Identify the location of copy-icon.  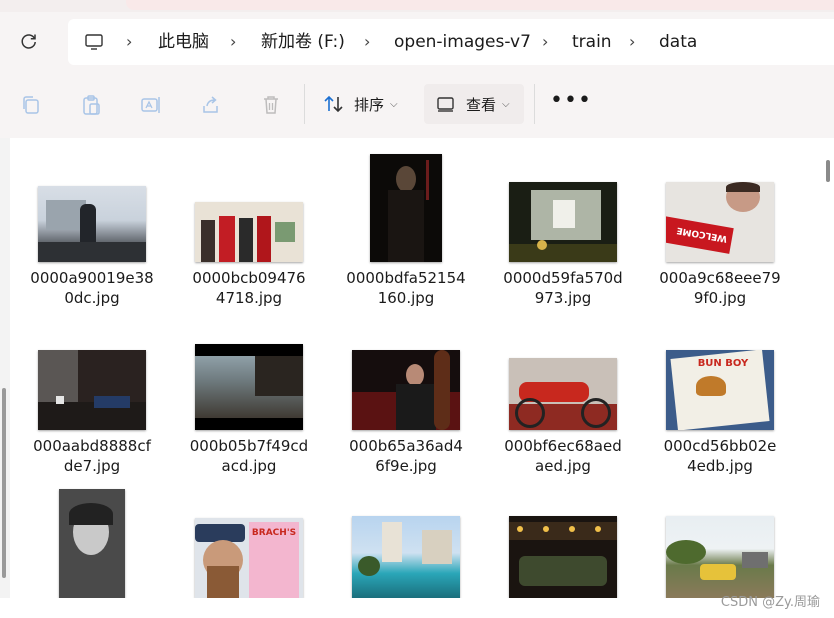
(31, 105).